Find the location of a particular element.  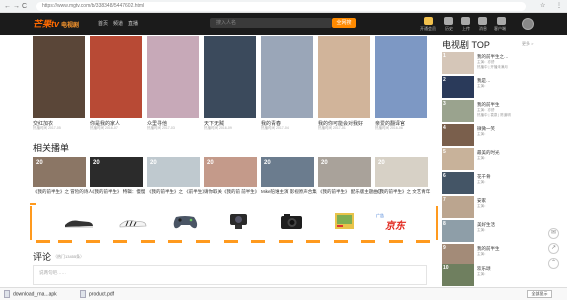

rail-item: 1 我的前半生之… 主演：亦舒 热播中 | 开播未满月 is located at coordinates (489, 64).